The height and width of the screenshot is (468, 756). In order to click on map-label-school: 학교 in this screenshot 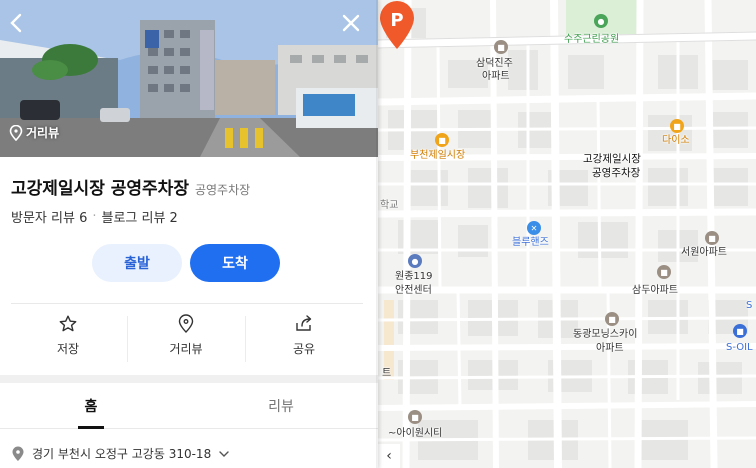, I will do `click(389, 205)`.